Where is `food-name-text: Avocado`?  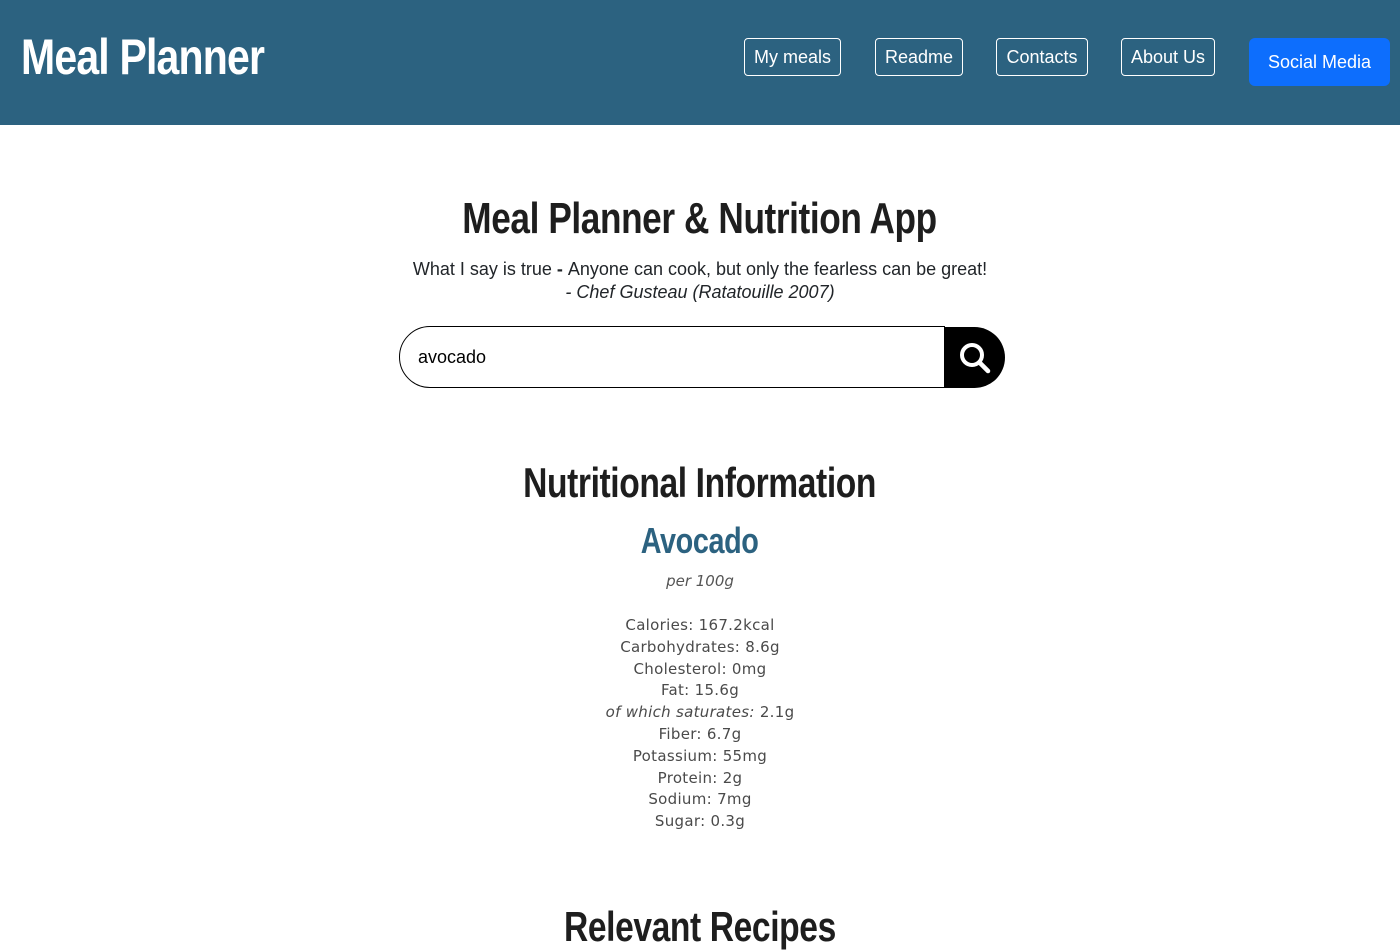 food-name-text: Avocado is located at coordinates (700, 540).